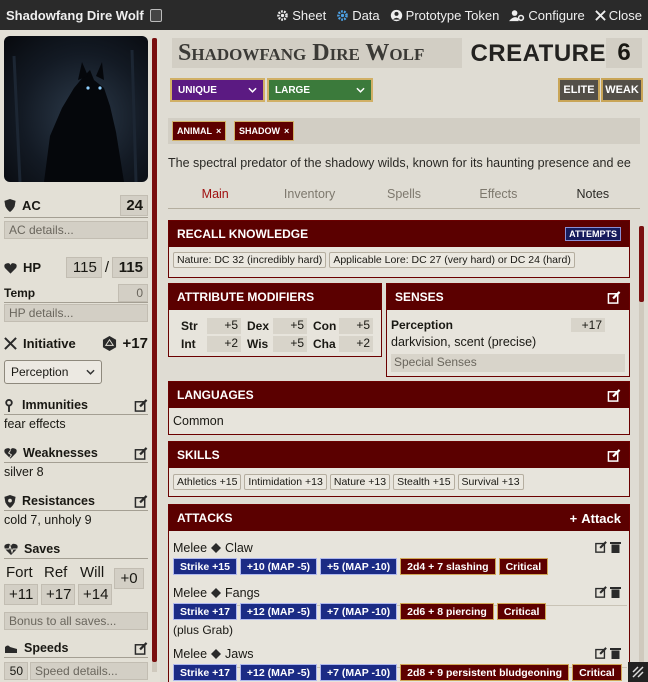 The height and width of the screenshot is (682, 648). I want to click on skill-chip: Athletics +15, so click(207, 482).